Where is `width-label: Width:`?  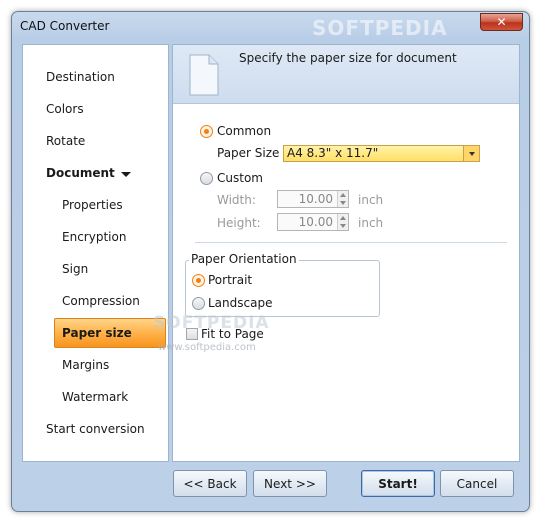
width-label: Width: is located at coordinates (236, 200).